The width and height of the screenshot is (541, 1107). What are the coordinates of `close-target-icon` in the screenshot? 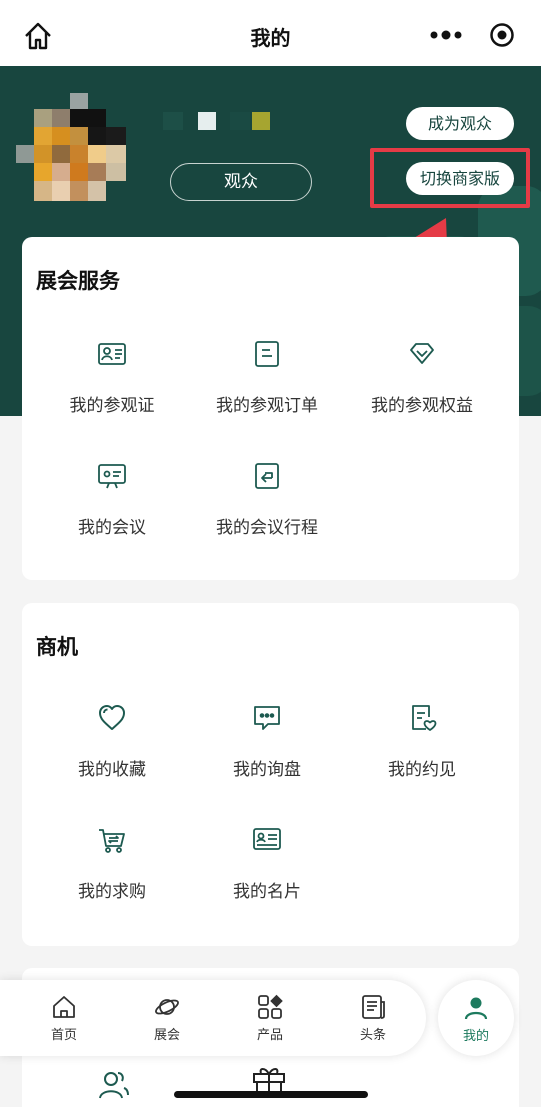 It's located at (502, 35).